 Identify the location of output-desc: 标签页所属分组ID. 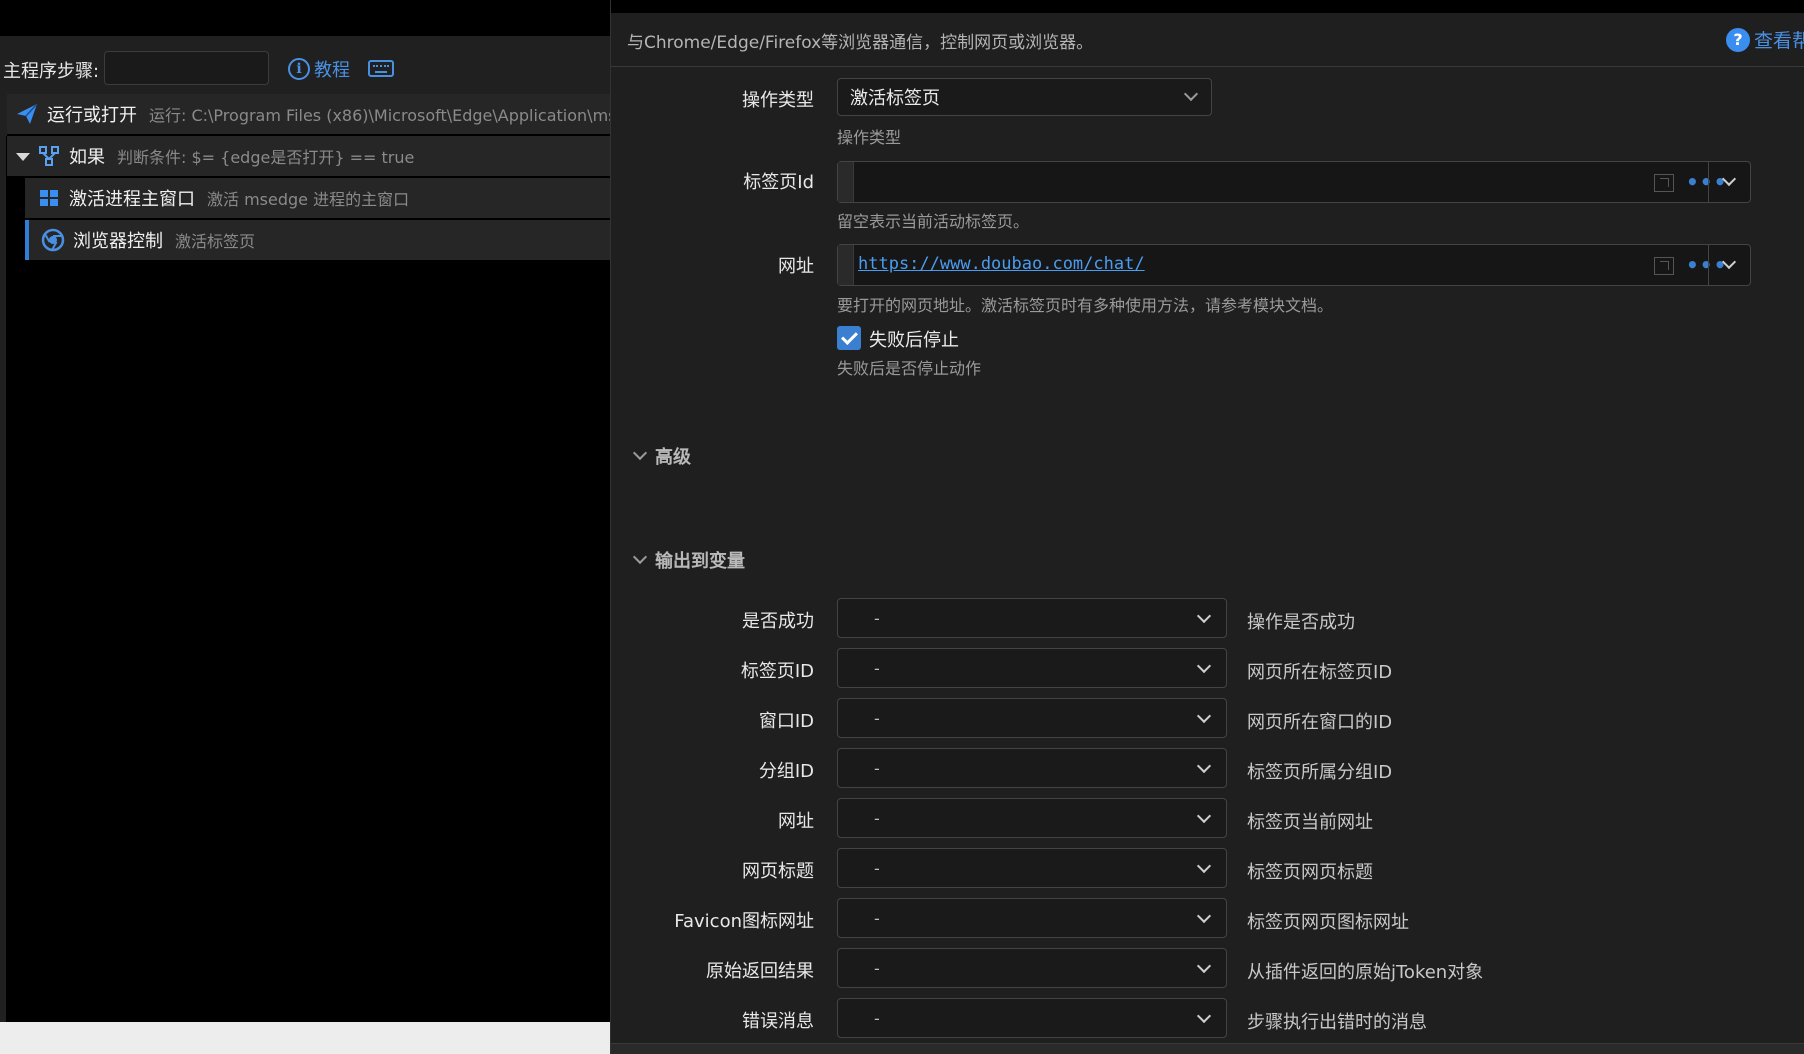
(1320, 772).